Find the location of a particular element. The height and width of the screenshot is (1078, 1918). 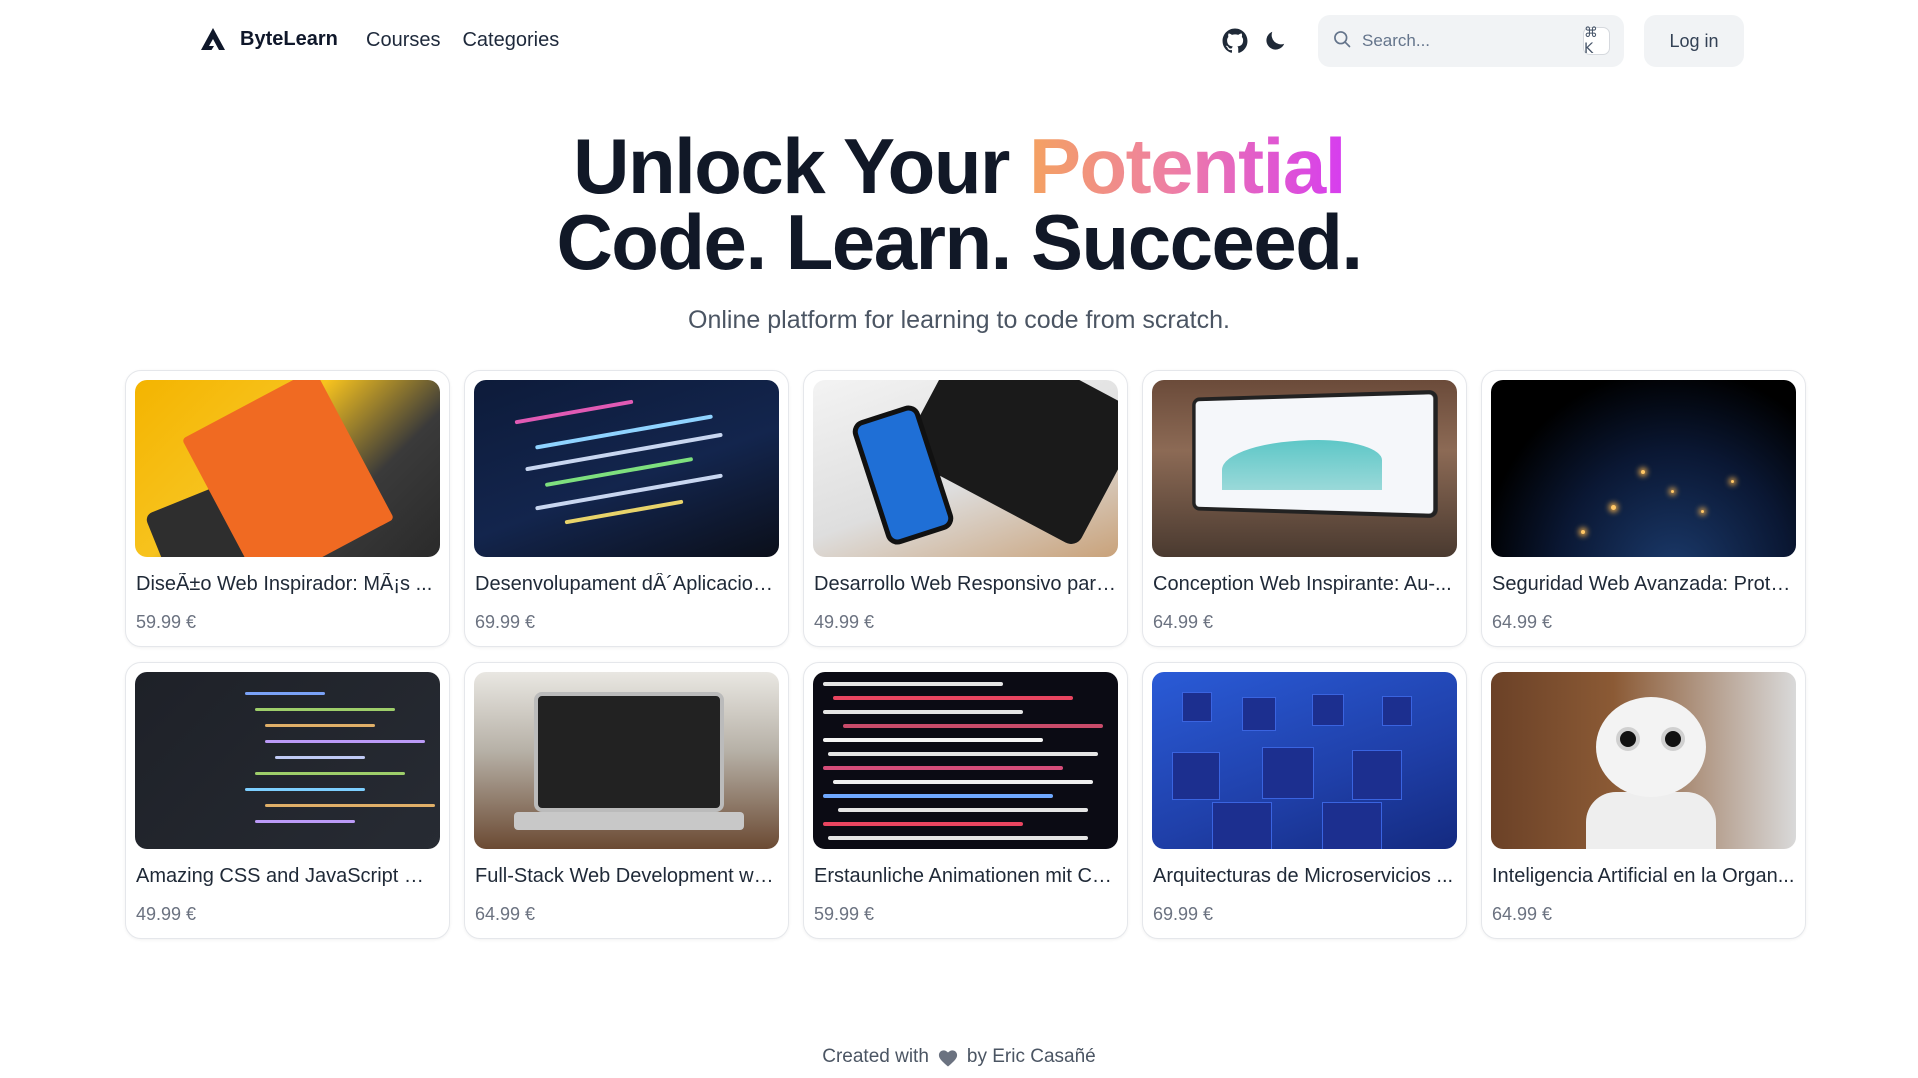

search-box: ⌘ K is located at coordinates (1471, 41).